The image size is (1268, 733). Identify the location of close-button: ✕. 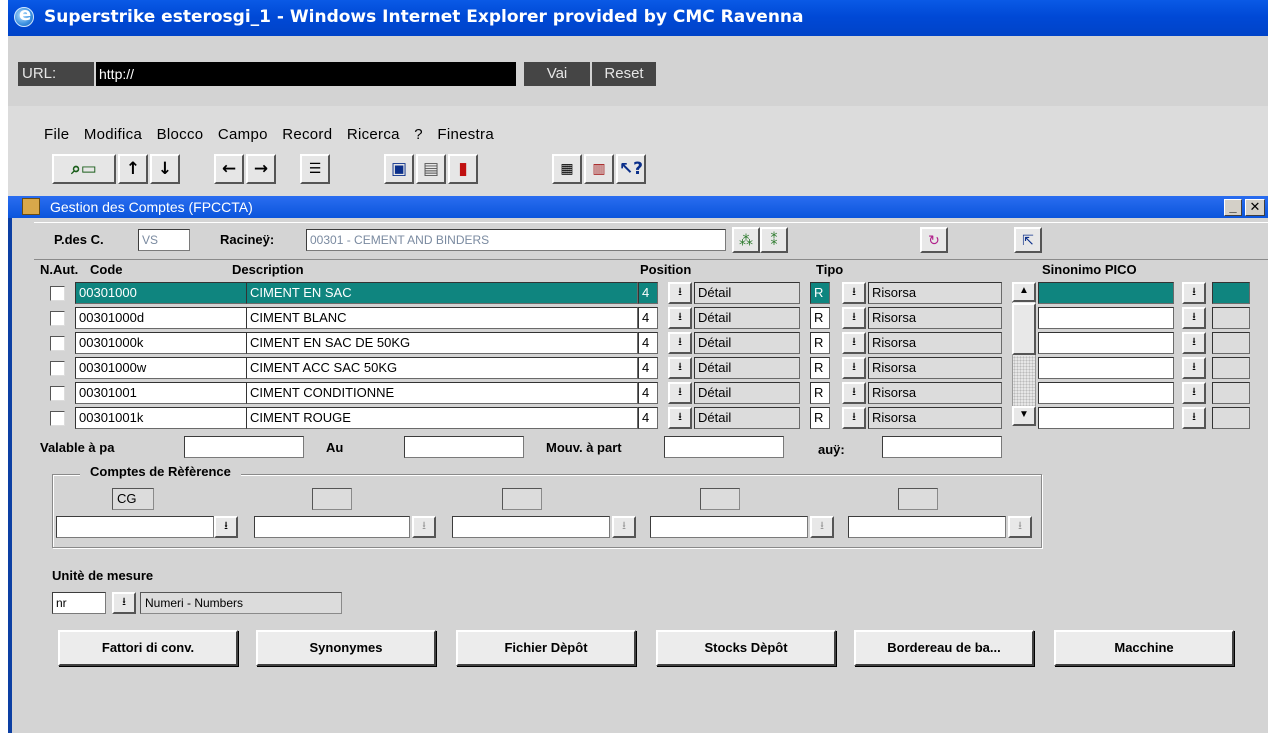
(1255, 207).